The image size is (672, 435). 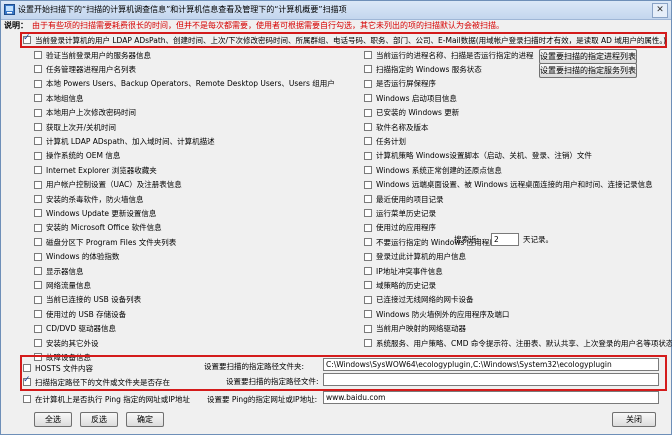 What do you see at coordinates (27, 368) in the screenshot?
I see `hosts-checkbox` at bounding box center [27, 368].